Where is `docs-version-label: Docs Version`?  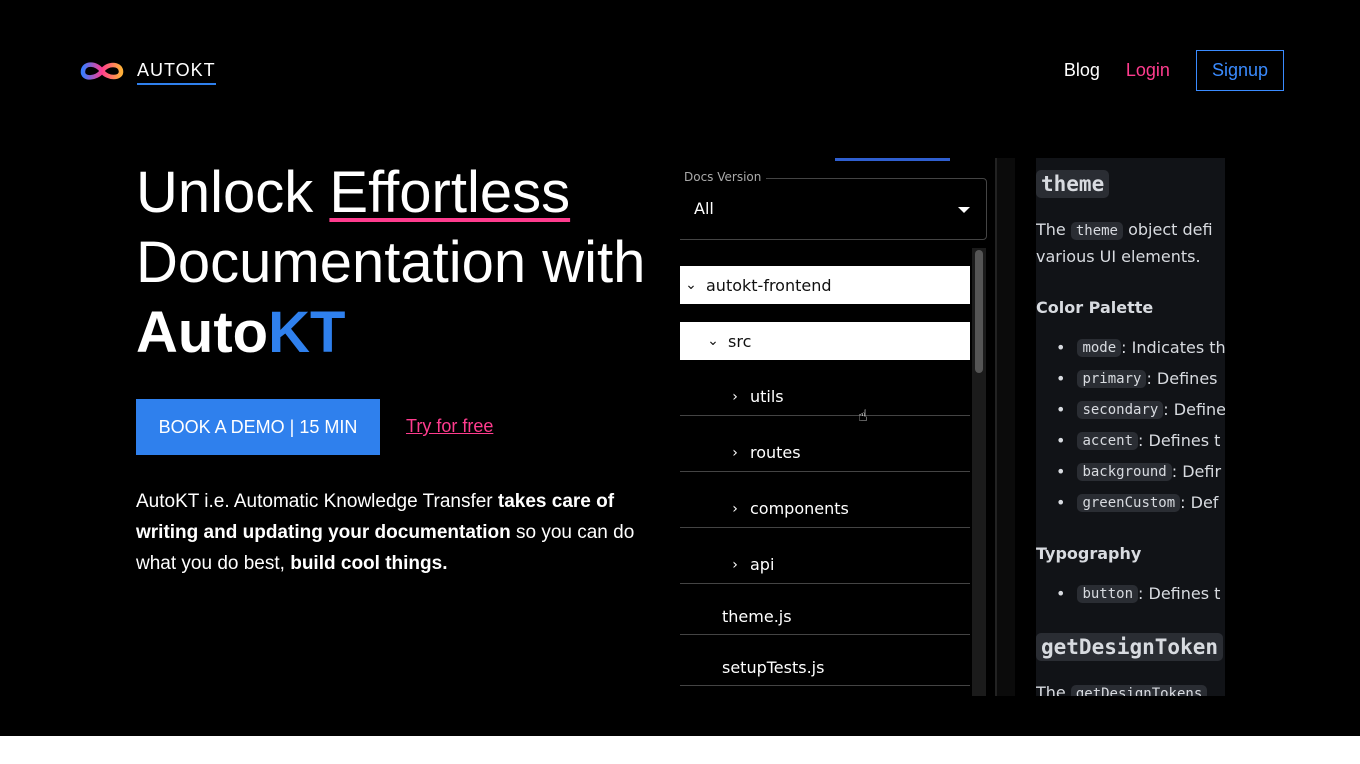
docs-version-label: Docs Version is located at coordinates (723, 177).